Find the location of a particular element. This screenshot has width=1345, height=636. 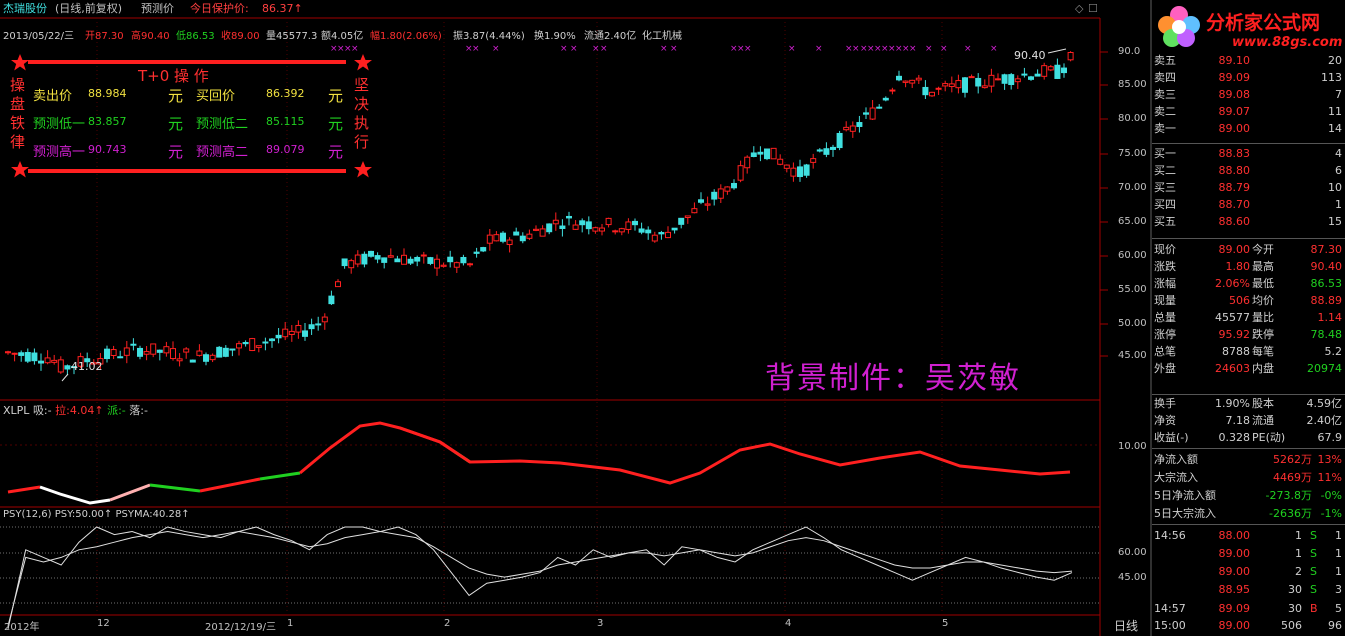

tick-row: 88.95 30 S 3 is located at coordinates (1248, 589).